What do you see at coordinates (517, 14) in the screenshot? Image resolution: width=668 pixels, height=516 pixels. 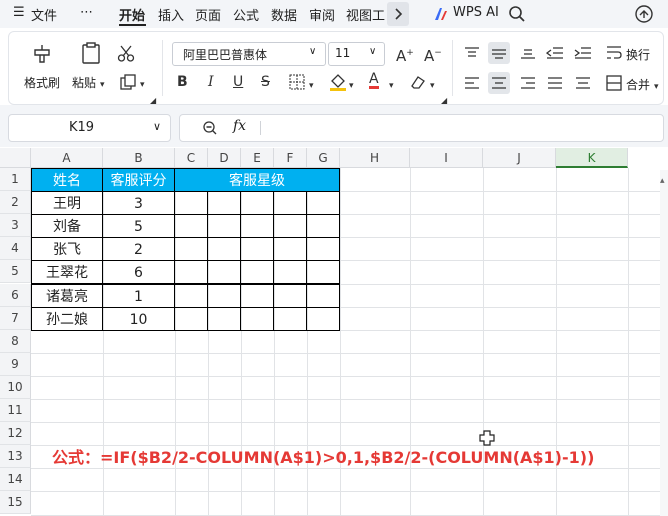 I see `search-icon` at bounding box center [517, 14].